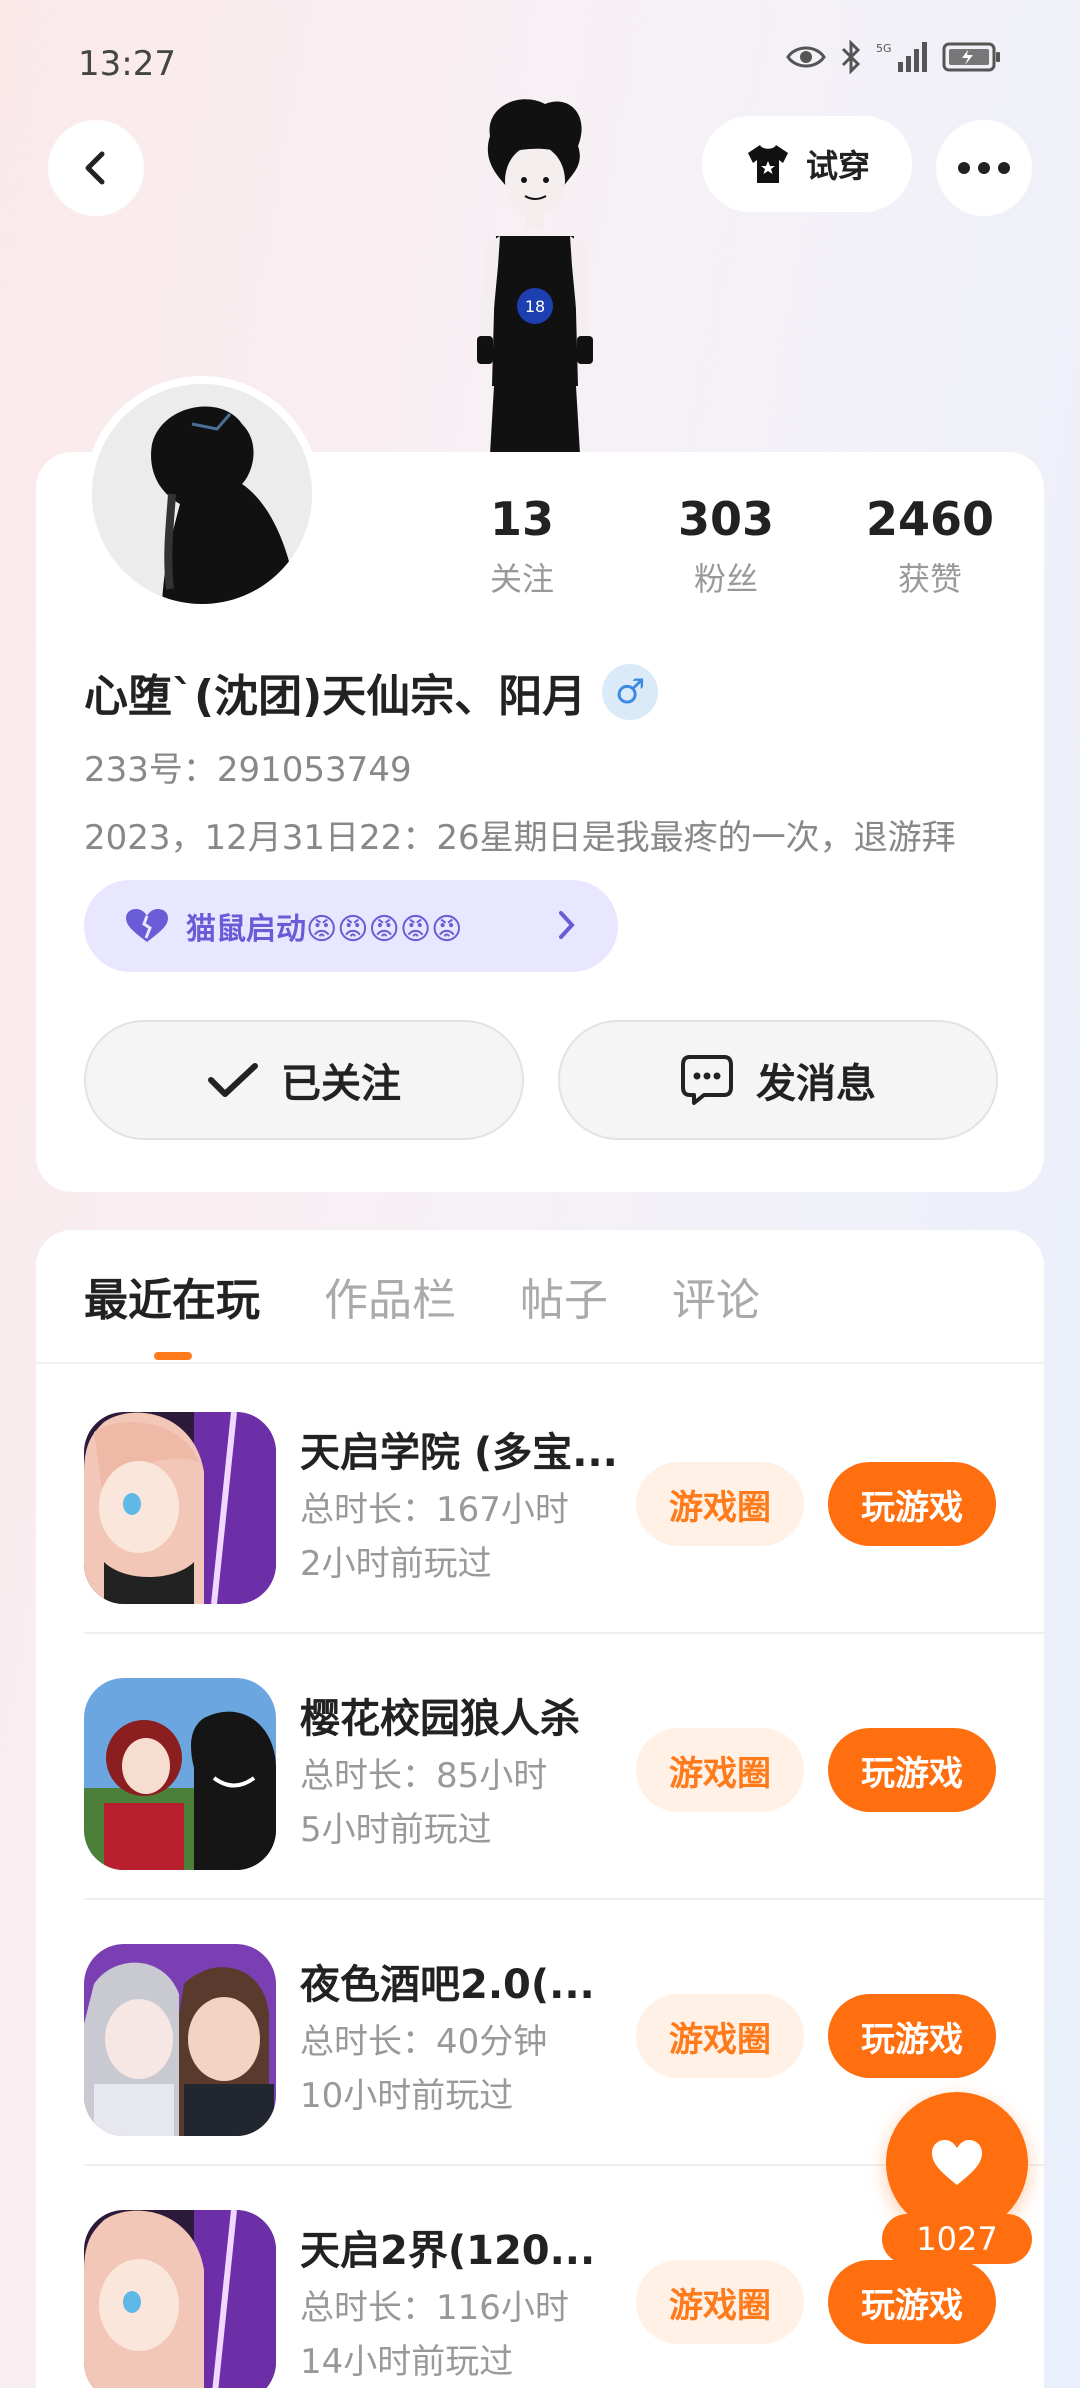 Image resolution: width=1080 pixels, height=2388 pixels. What do you see at coordinates (725, 579) in the screenshot?
I see `stat-fans-label: 粉丝` at bounding box center [725, 579].